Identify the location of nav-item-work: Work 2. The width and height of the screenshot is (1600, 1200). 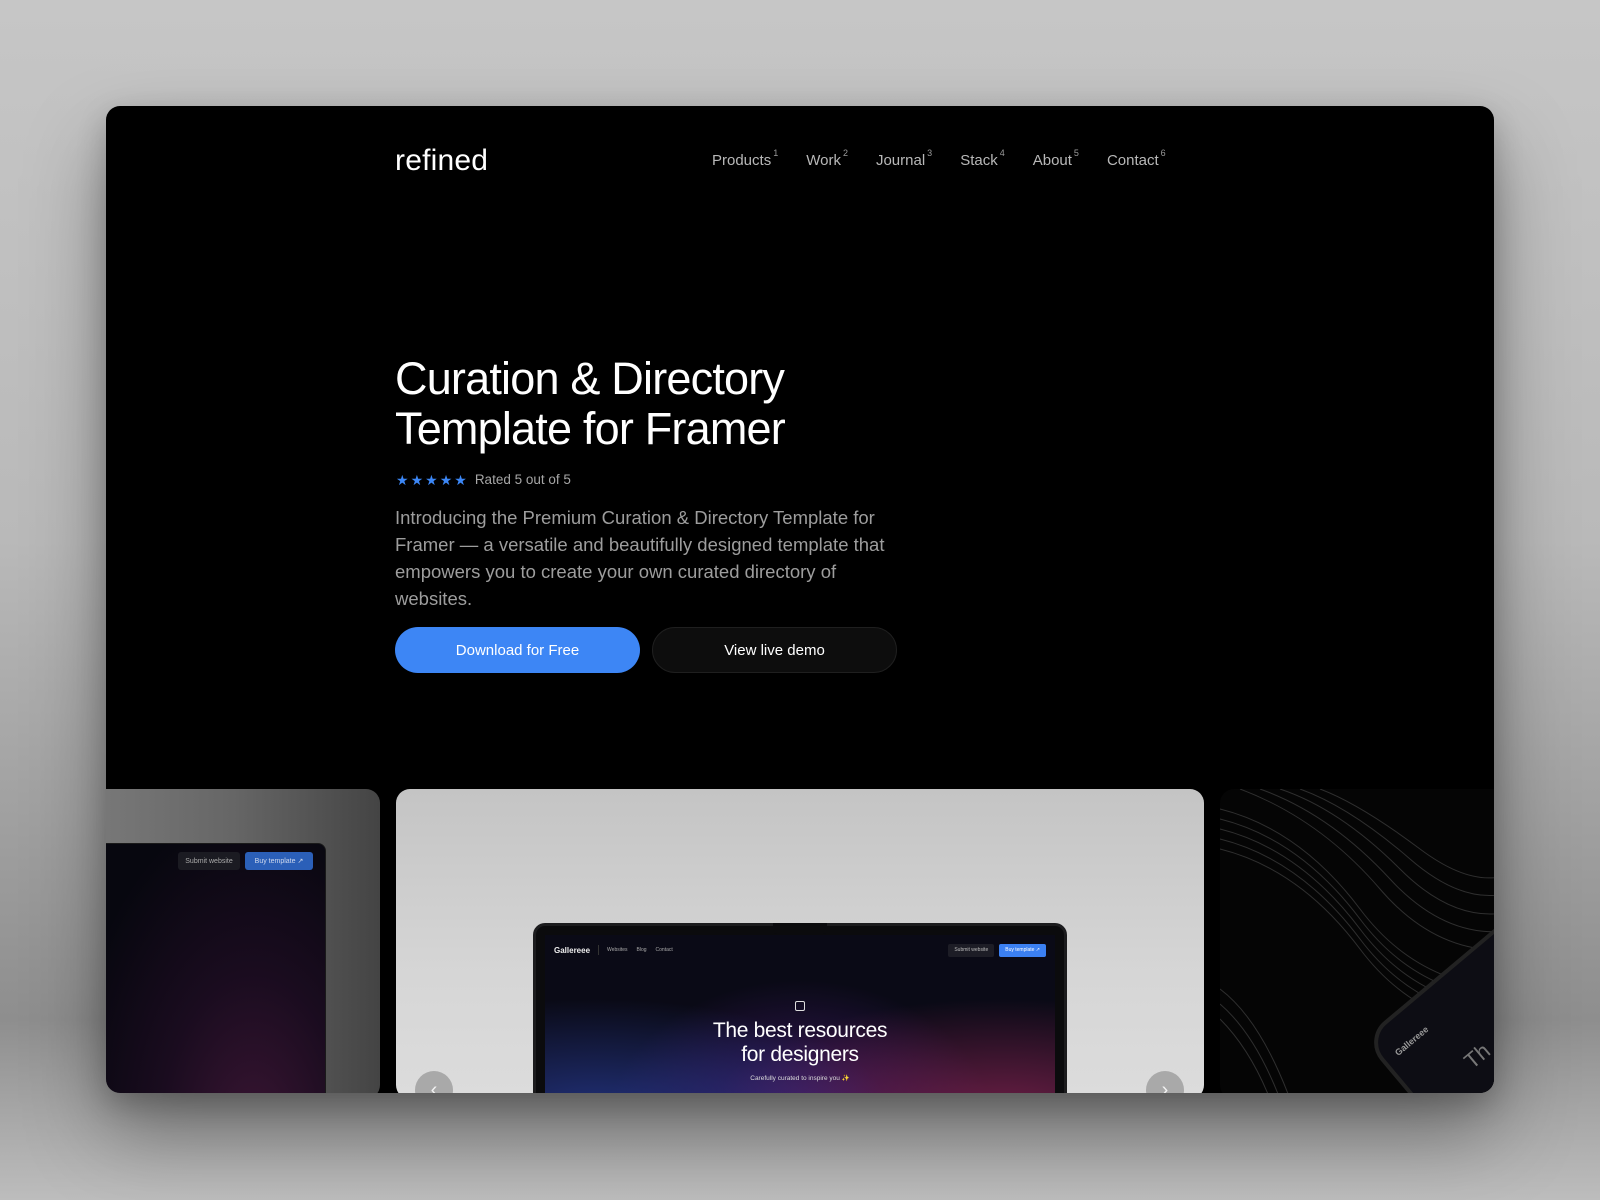
(827, 158).